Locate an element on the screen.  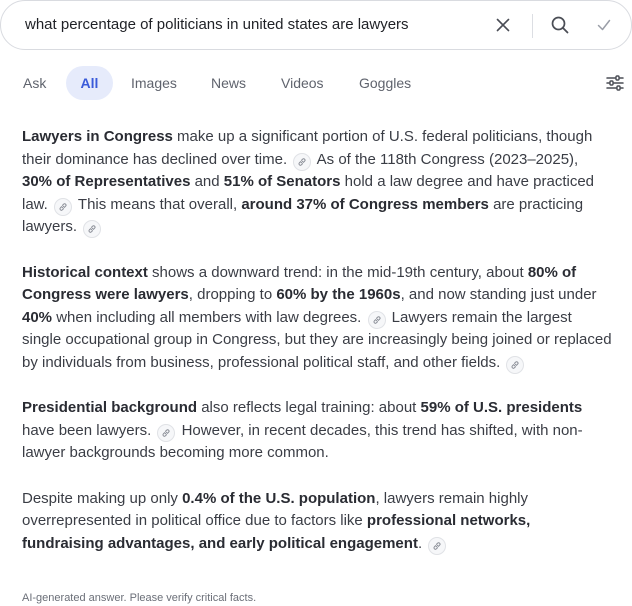
tab-all: All is located at coordinates (89, 83).